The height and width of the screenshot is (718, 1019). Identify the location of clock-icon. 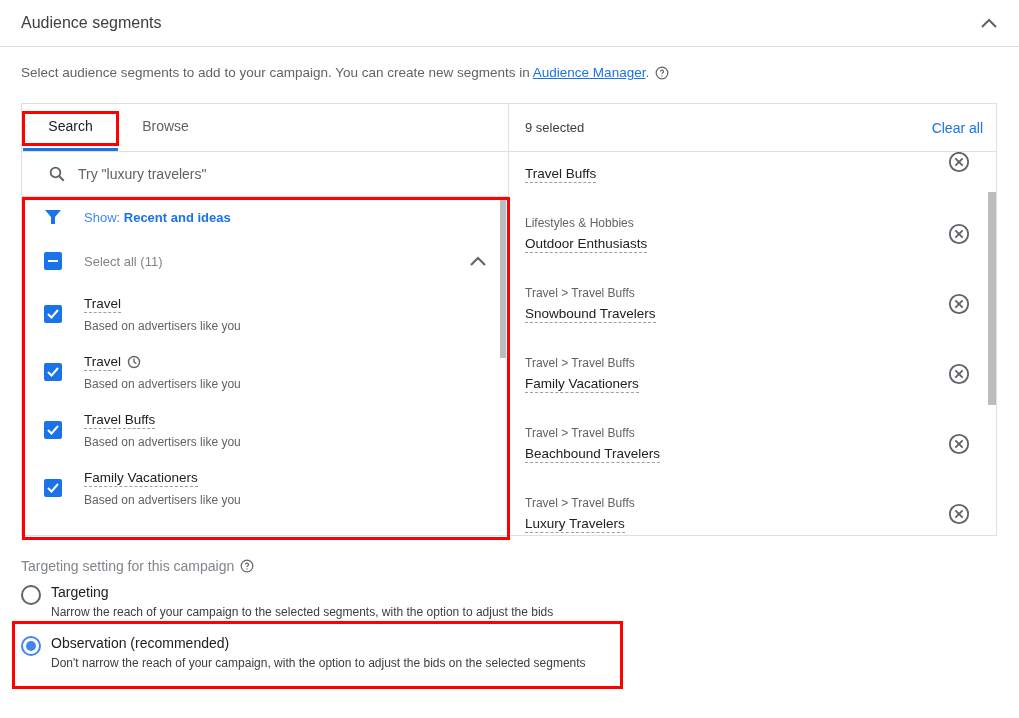
(134, 362).